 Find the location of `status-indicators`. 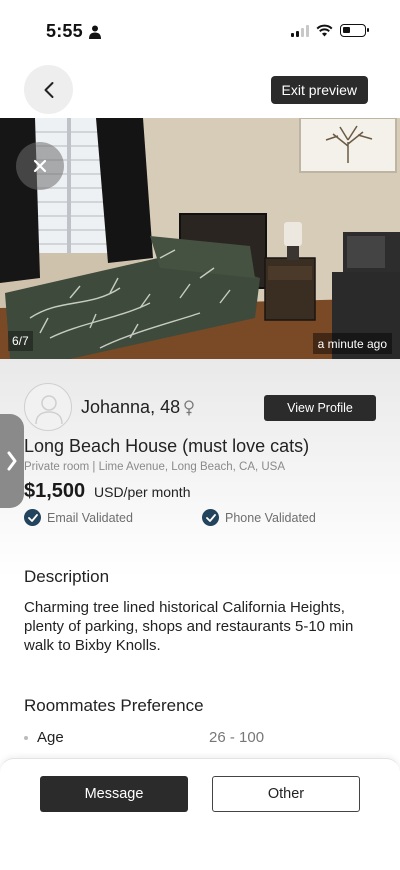

status-indicators is located at coordinates (330, 30).